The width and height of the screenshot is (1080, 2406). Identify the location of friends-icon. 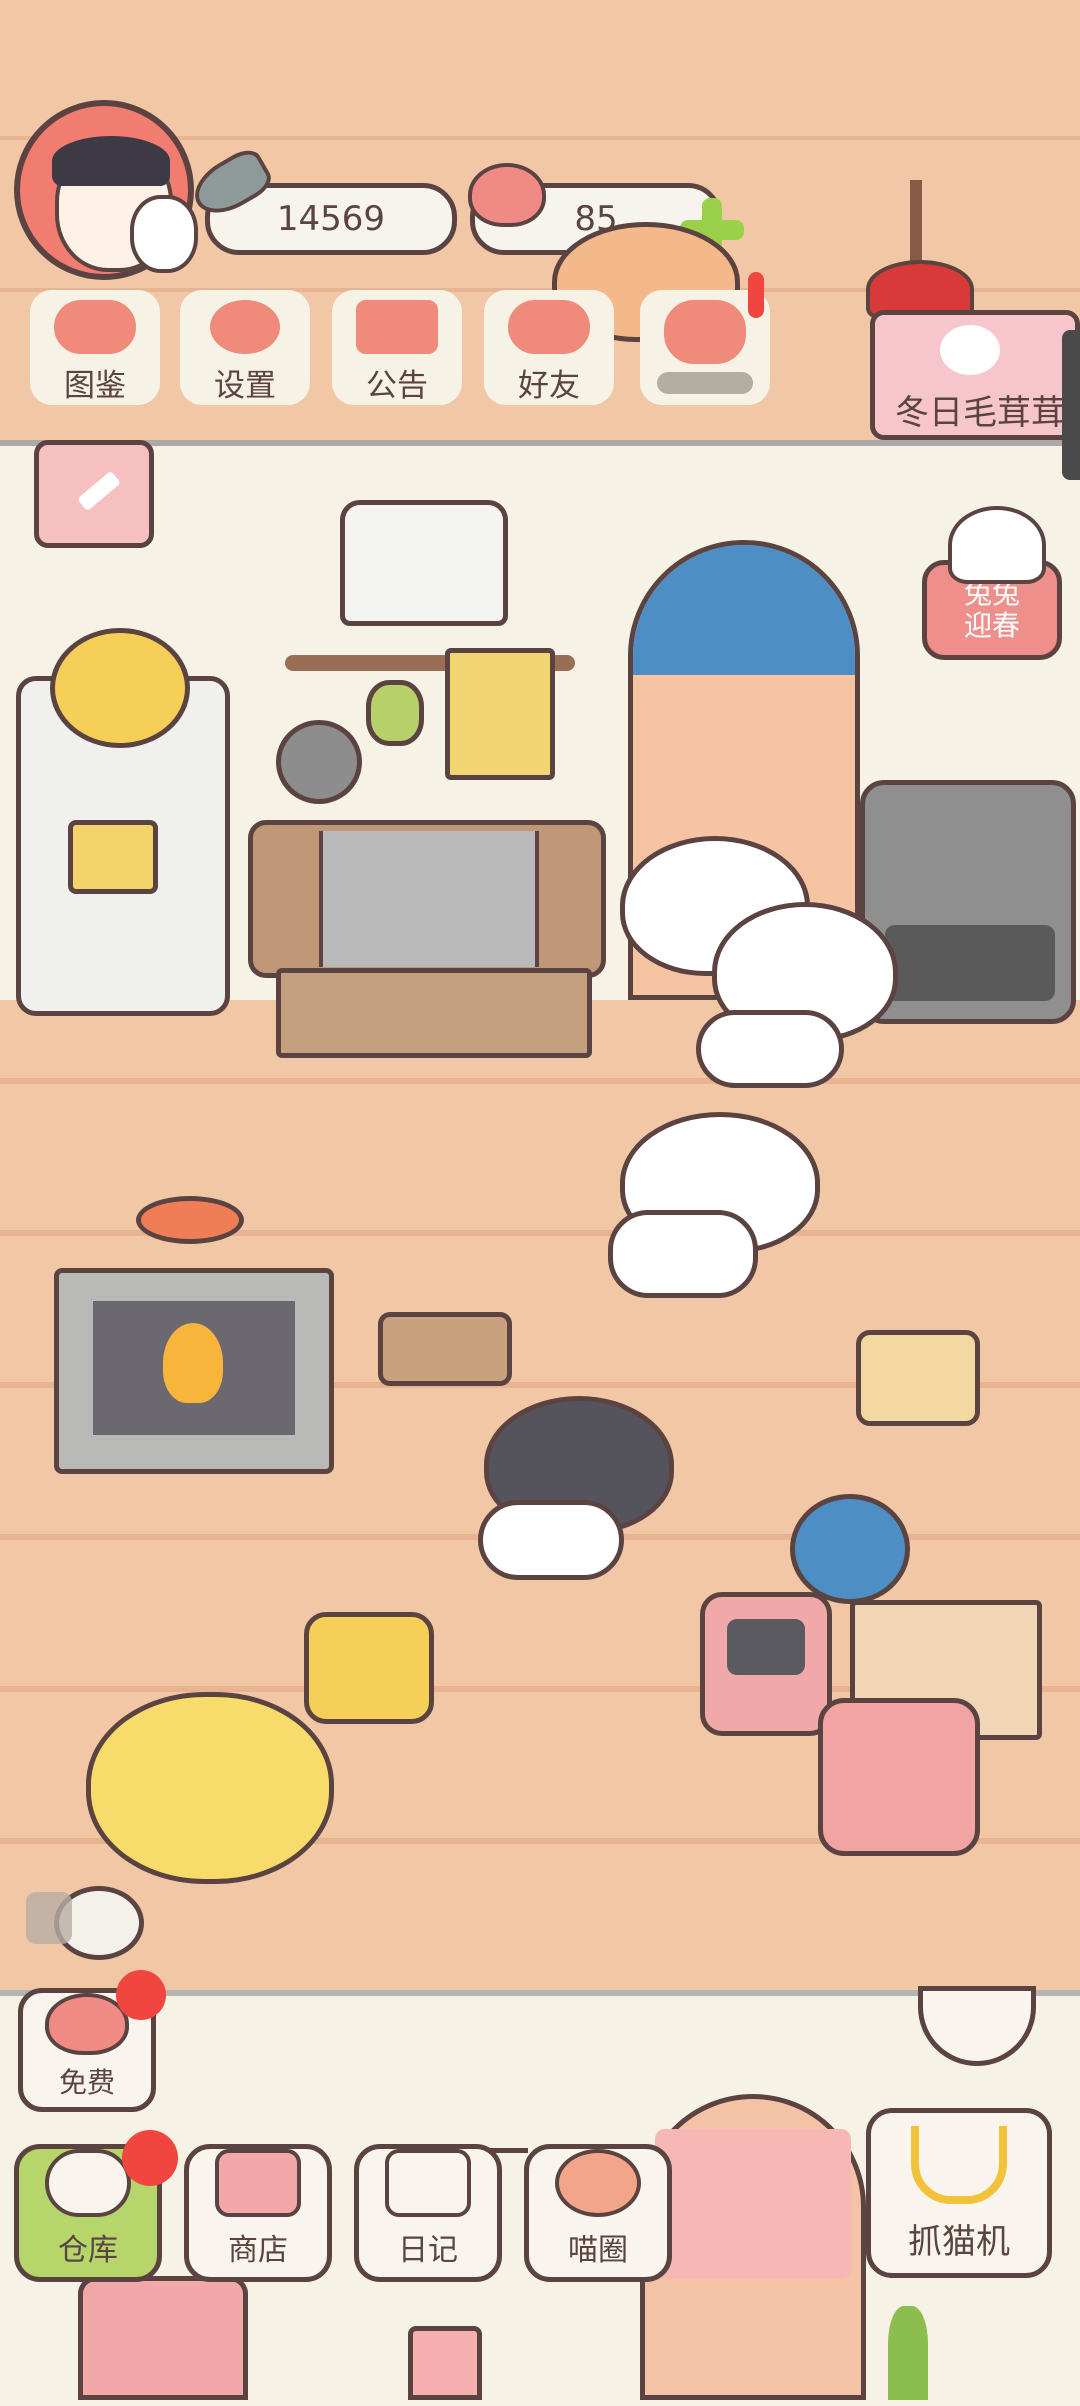
(549, 327).